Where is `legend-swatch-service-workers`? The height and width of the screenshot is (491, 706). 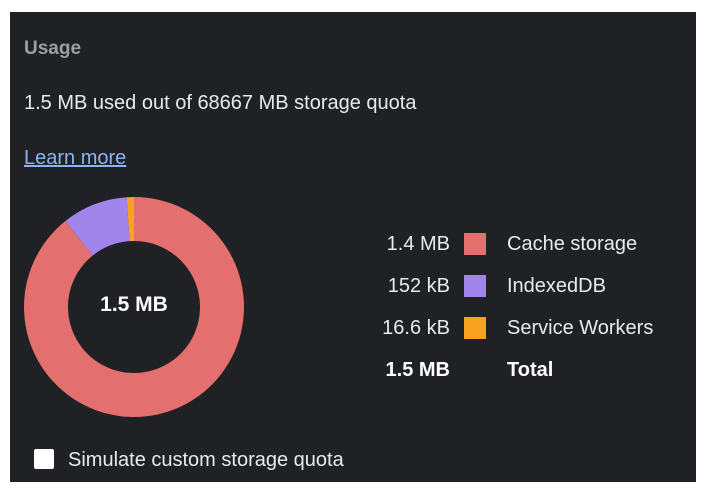 legend-swatch-service-workers is located at coordinates (475, 328).